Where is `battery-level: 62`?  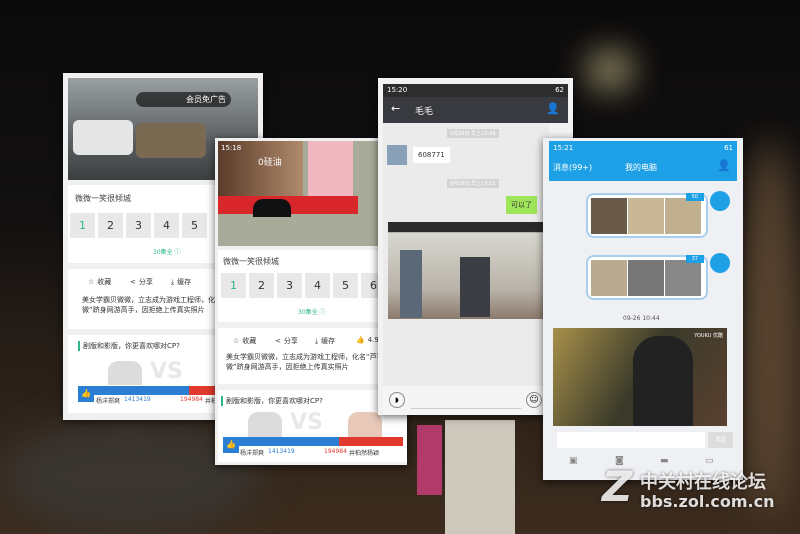 battery-level: 62 is located at coordinates (559, 90).